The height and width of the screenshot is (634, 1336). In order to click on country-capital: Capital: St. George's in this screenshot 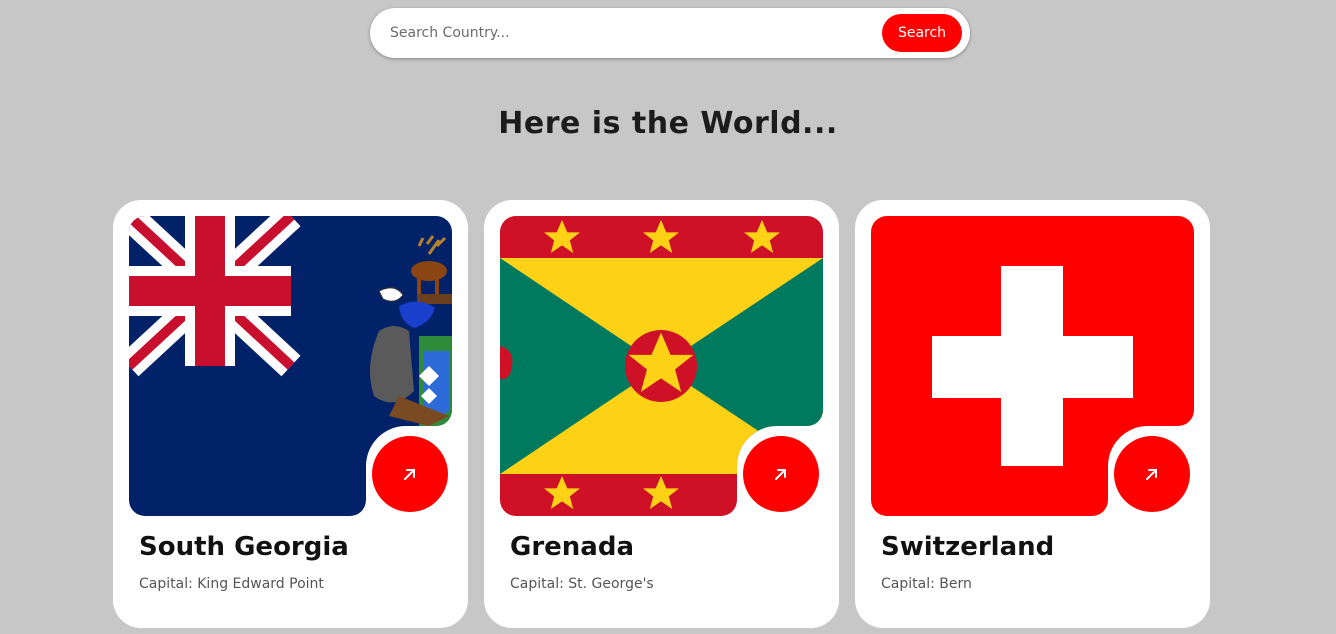, I will do `click(582, 584)`.